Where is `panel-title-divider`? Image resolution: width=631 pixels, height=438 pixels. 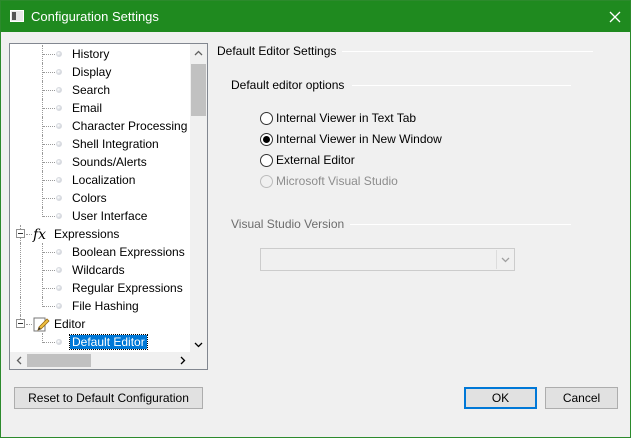 panel-title-divider is located at coordinates (467, 51).